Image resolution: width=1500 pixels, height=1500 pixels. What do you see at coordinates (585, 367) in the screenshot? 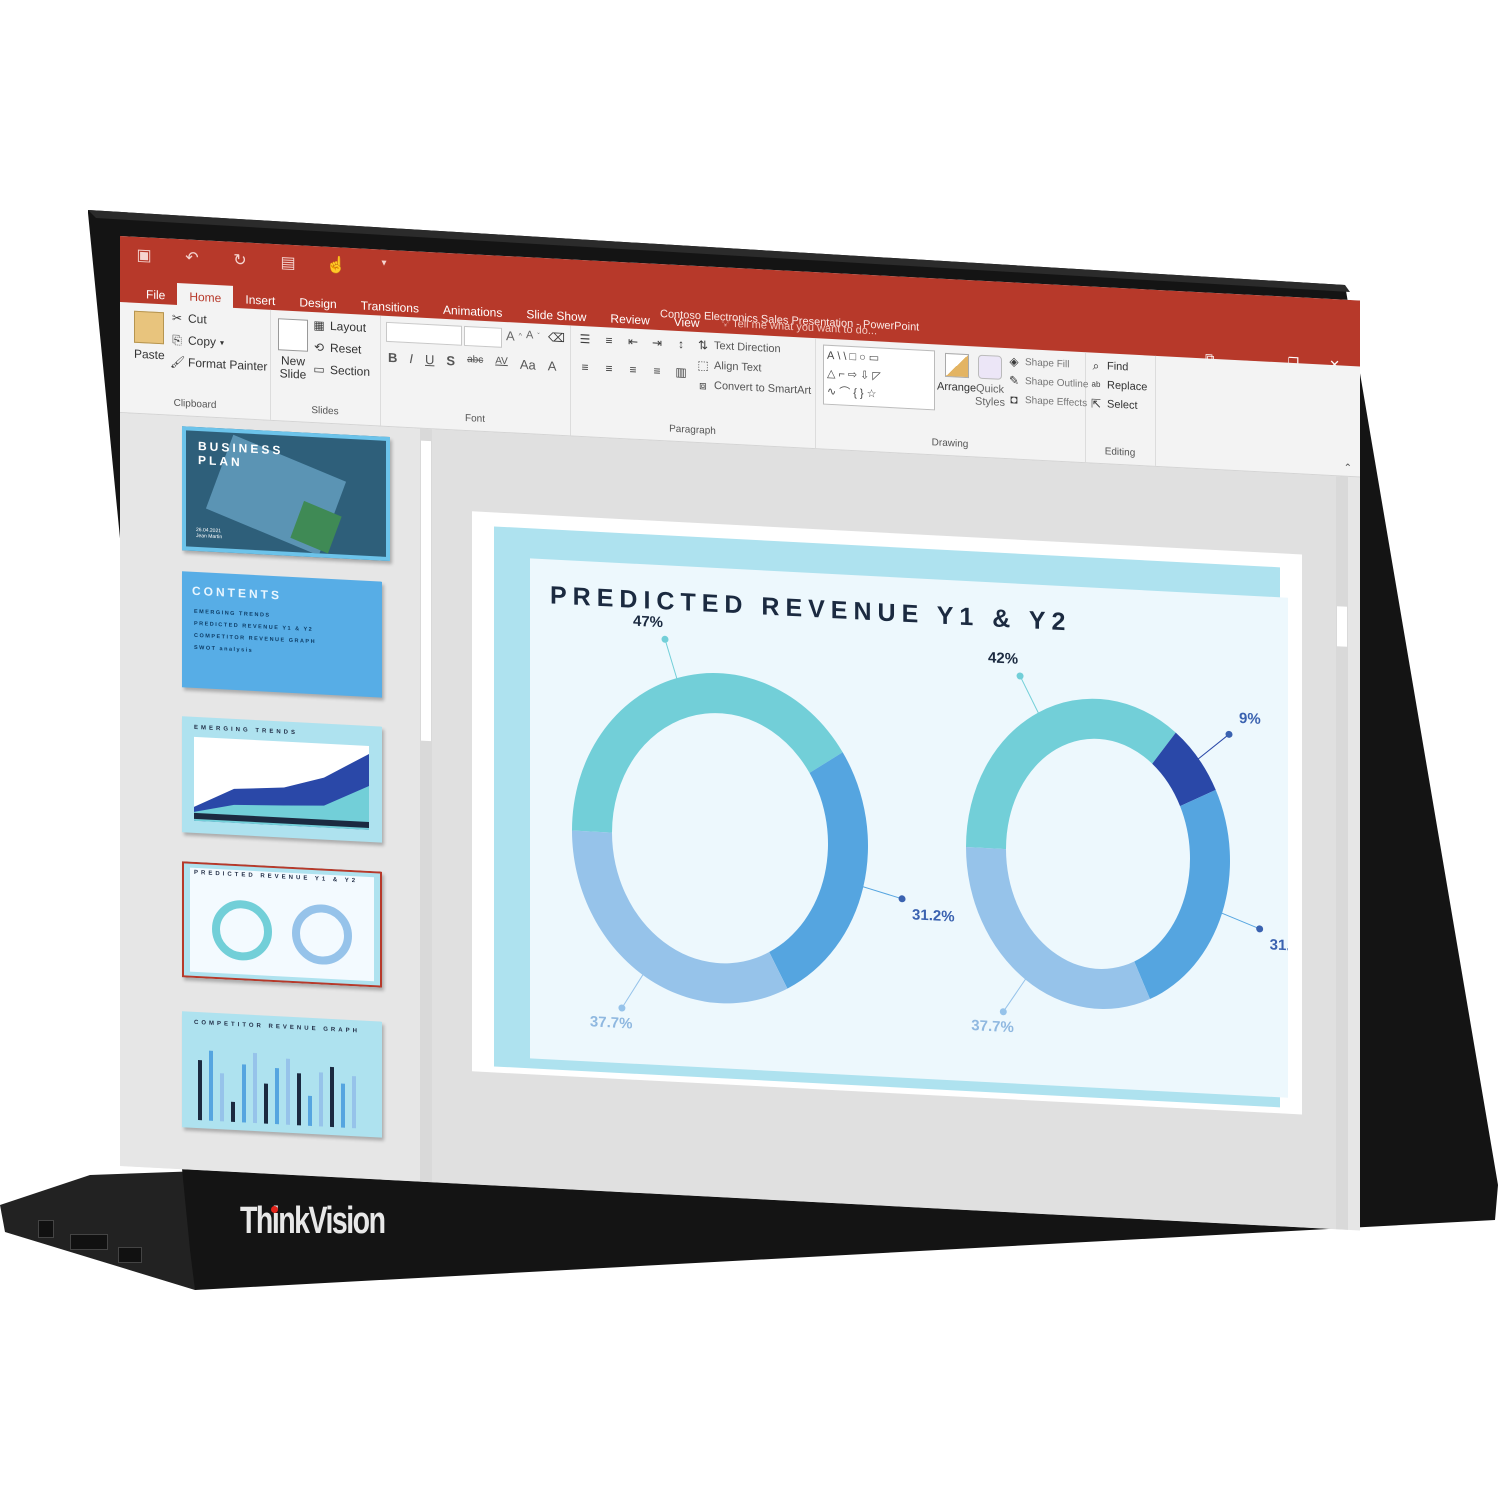
I see `align-left-icon: ≡` at bounding box center [585, 367].